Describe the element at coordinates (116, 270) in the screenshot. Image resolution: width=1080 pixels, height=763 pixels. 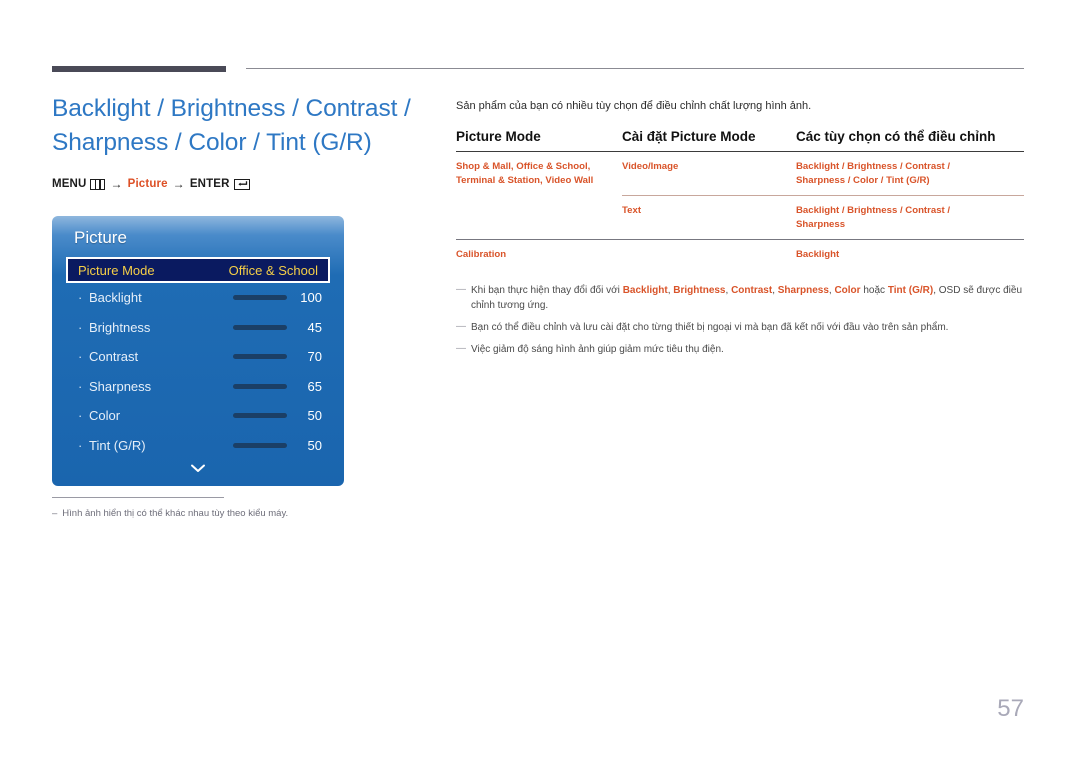
I see `osd-item-label: Picture Mode` at that location.